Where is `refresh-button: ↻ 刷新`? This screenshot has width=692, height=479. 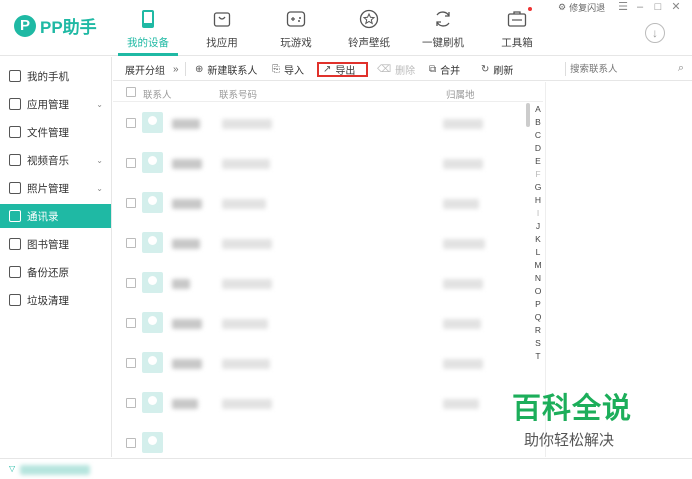 refresh-button: ↻ 刷新 is located at coordinates (497, 69).